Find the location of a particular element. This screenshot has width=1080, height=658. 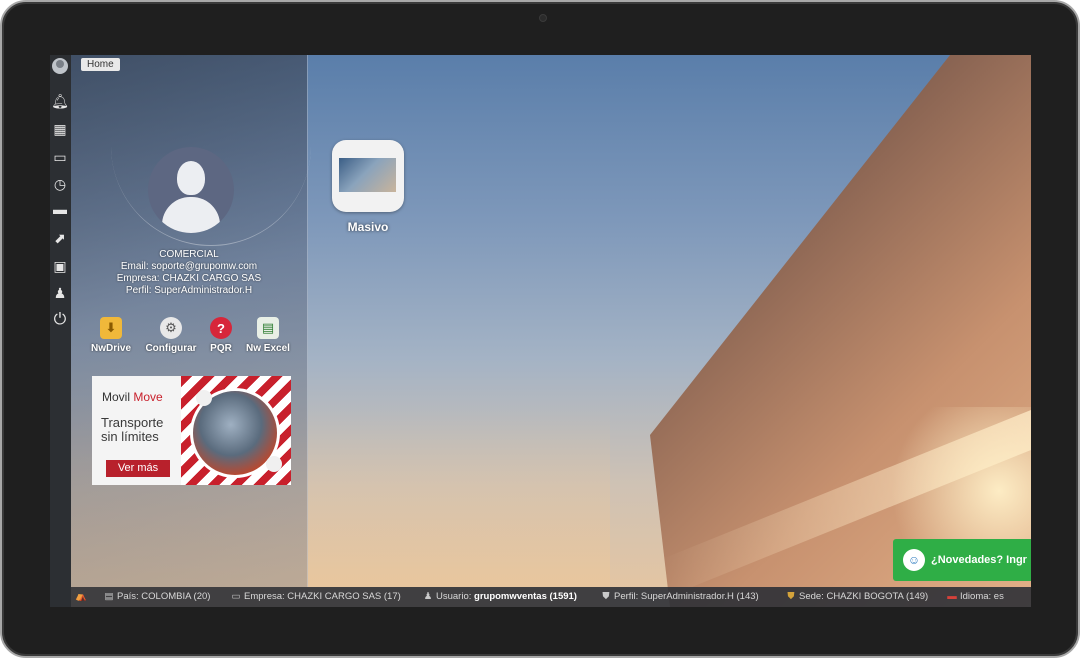

tab-home: Home is located at coordinates (100, 64).